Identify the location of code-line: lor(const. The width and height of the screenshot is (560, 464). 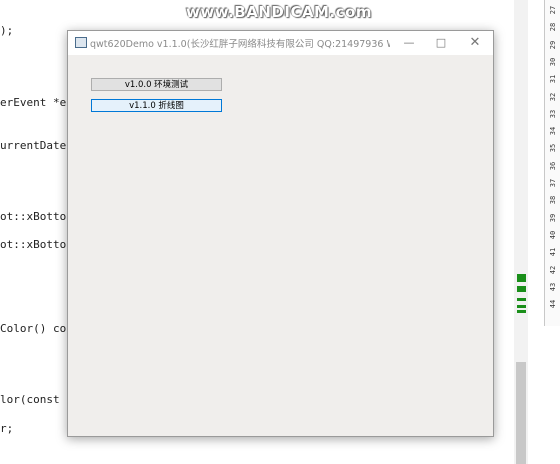
(30, 399).